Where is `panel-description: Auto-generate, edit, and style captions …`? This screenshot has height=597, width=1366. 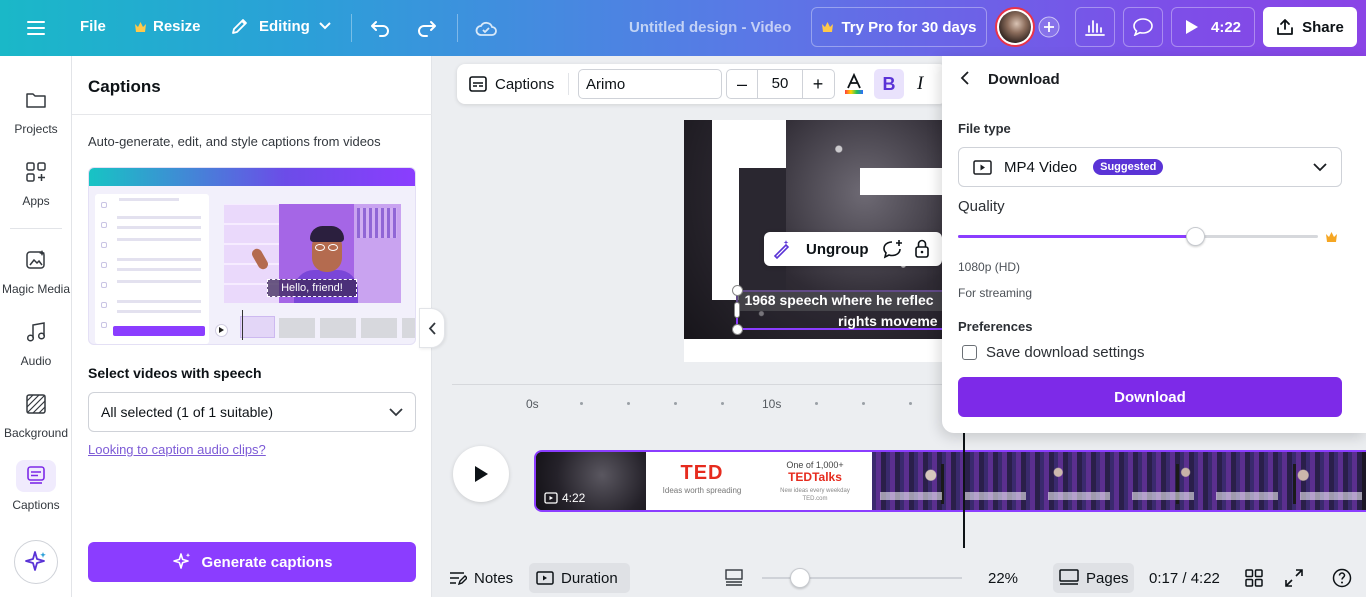 panel-description: Auto-generate, edit, and style captions … is located at coordinates (234, 141).